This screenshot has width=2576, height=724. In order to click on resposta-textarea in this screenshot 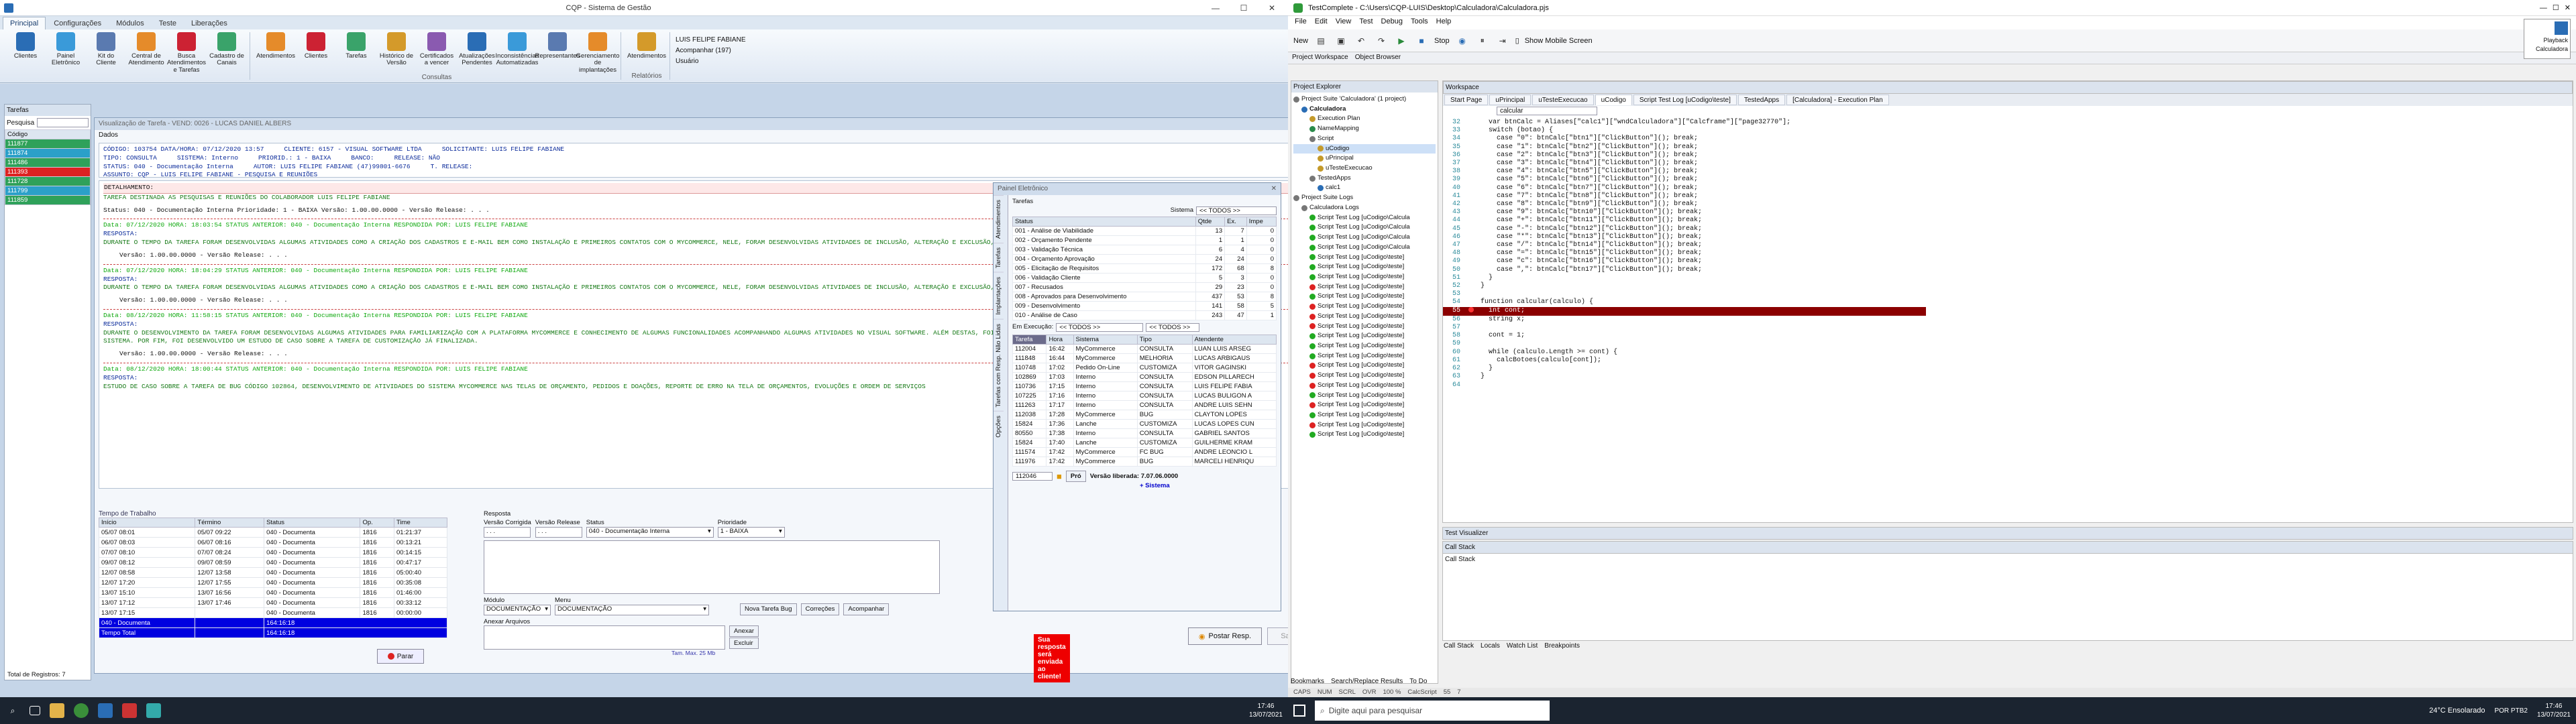, I will do `click(712, 567)`.